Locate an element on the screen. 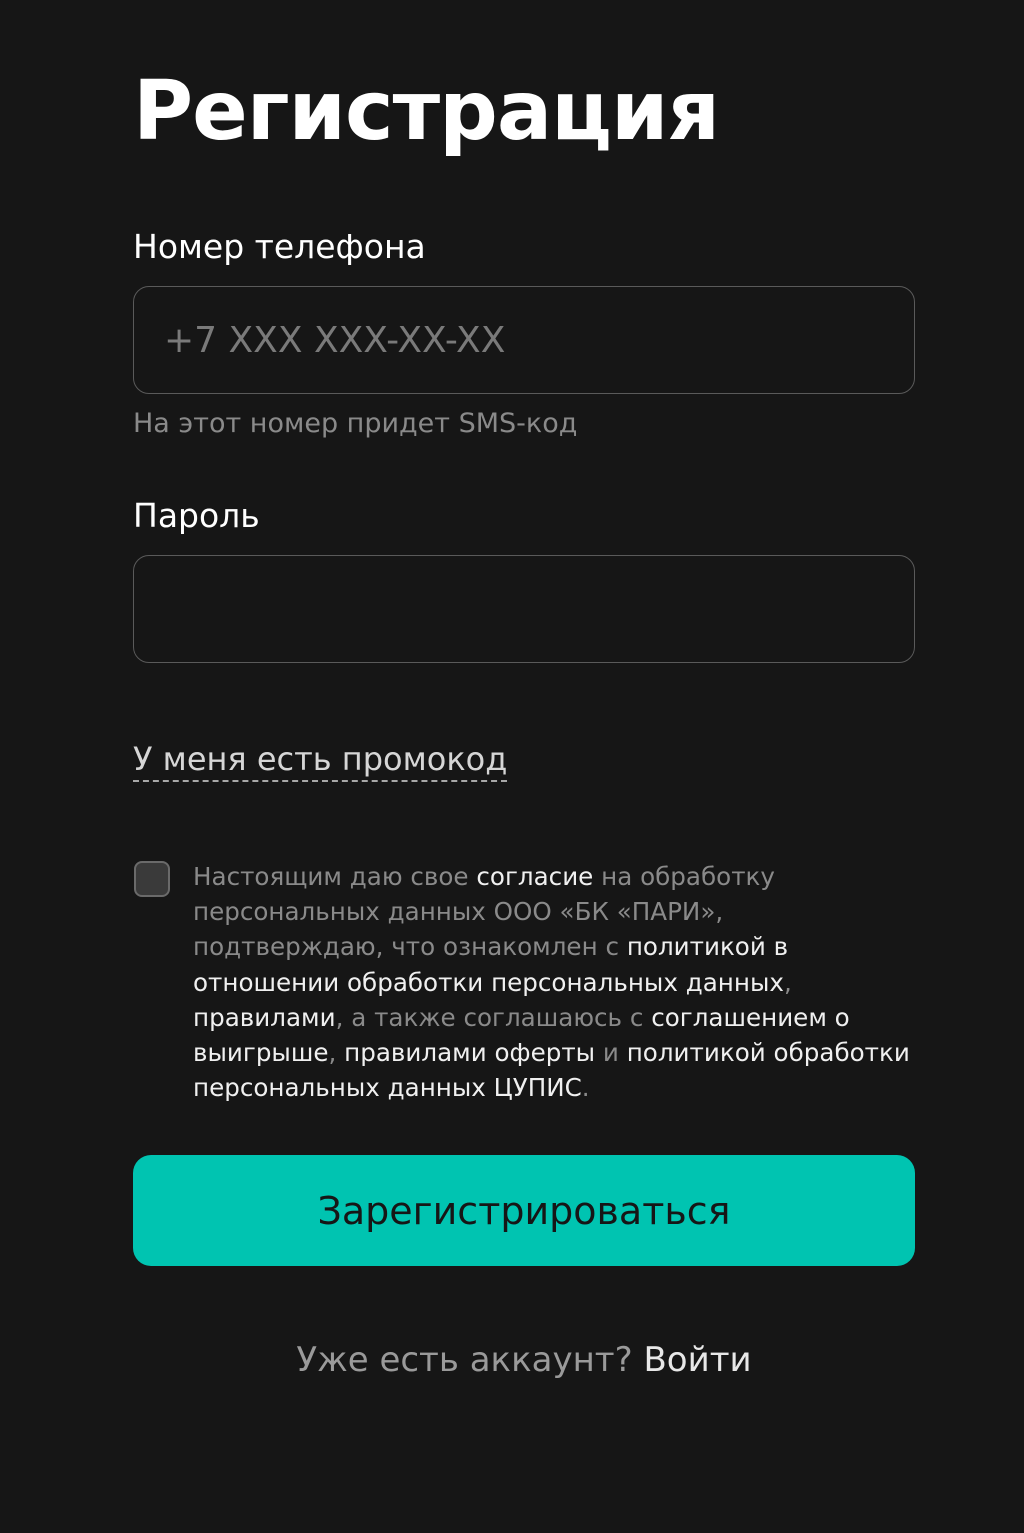 The height and width of the screenshot is (1533, 1024). login-question: Уже есть аккаунт? is located at coordinates (464, 1360).